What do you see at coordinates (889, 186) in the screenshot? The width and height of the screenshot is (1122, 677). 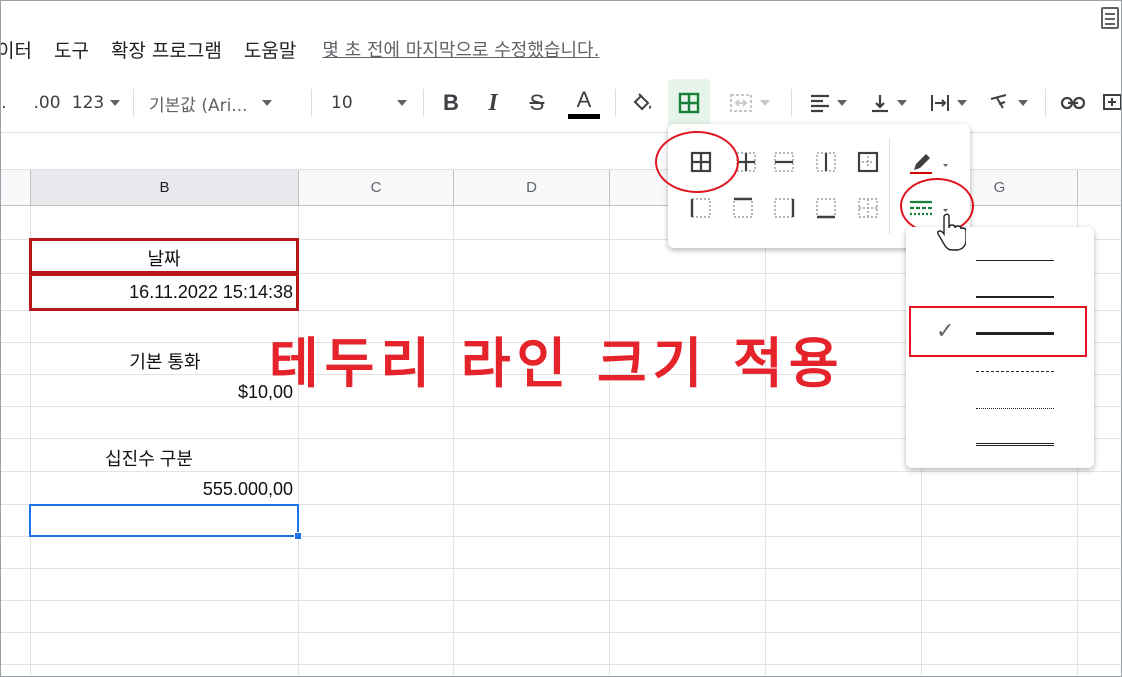 I see `borders-menu-divider` at bounding box center [889, 186].